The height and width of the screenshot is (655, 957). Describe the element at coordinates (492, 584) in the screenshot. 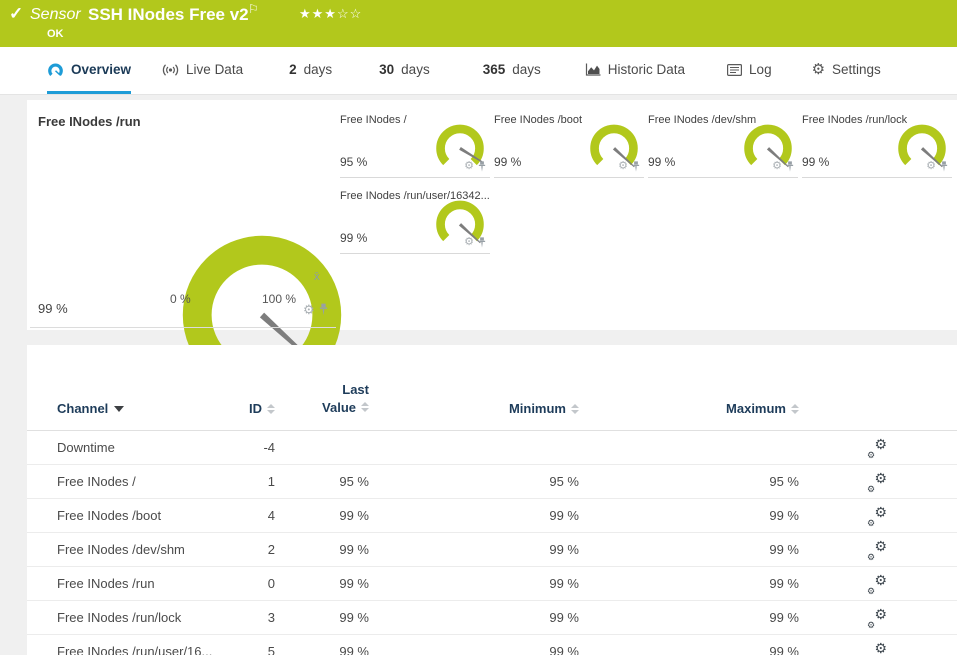

I see `table-row: Free INodes /run 0 99 % 99 % 99 % ⚙ ⚙` at that location.